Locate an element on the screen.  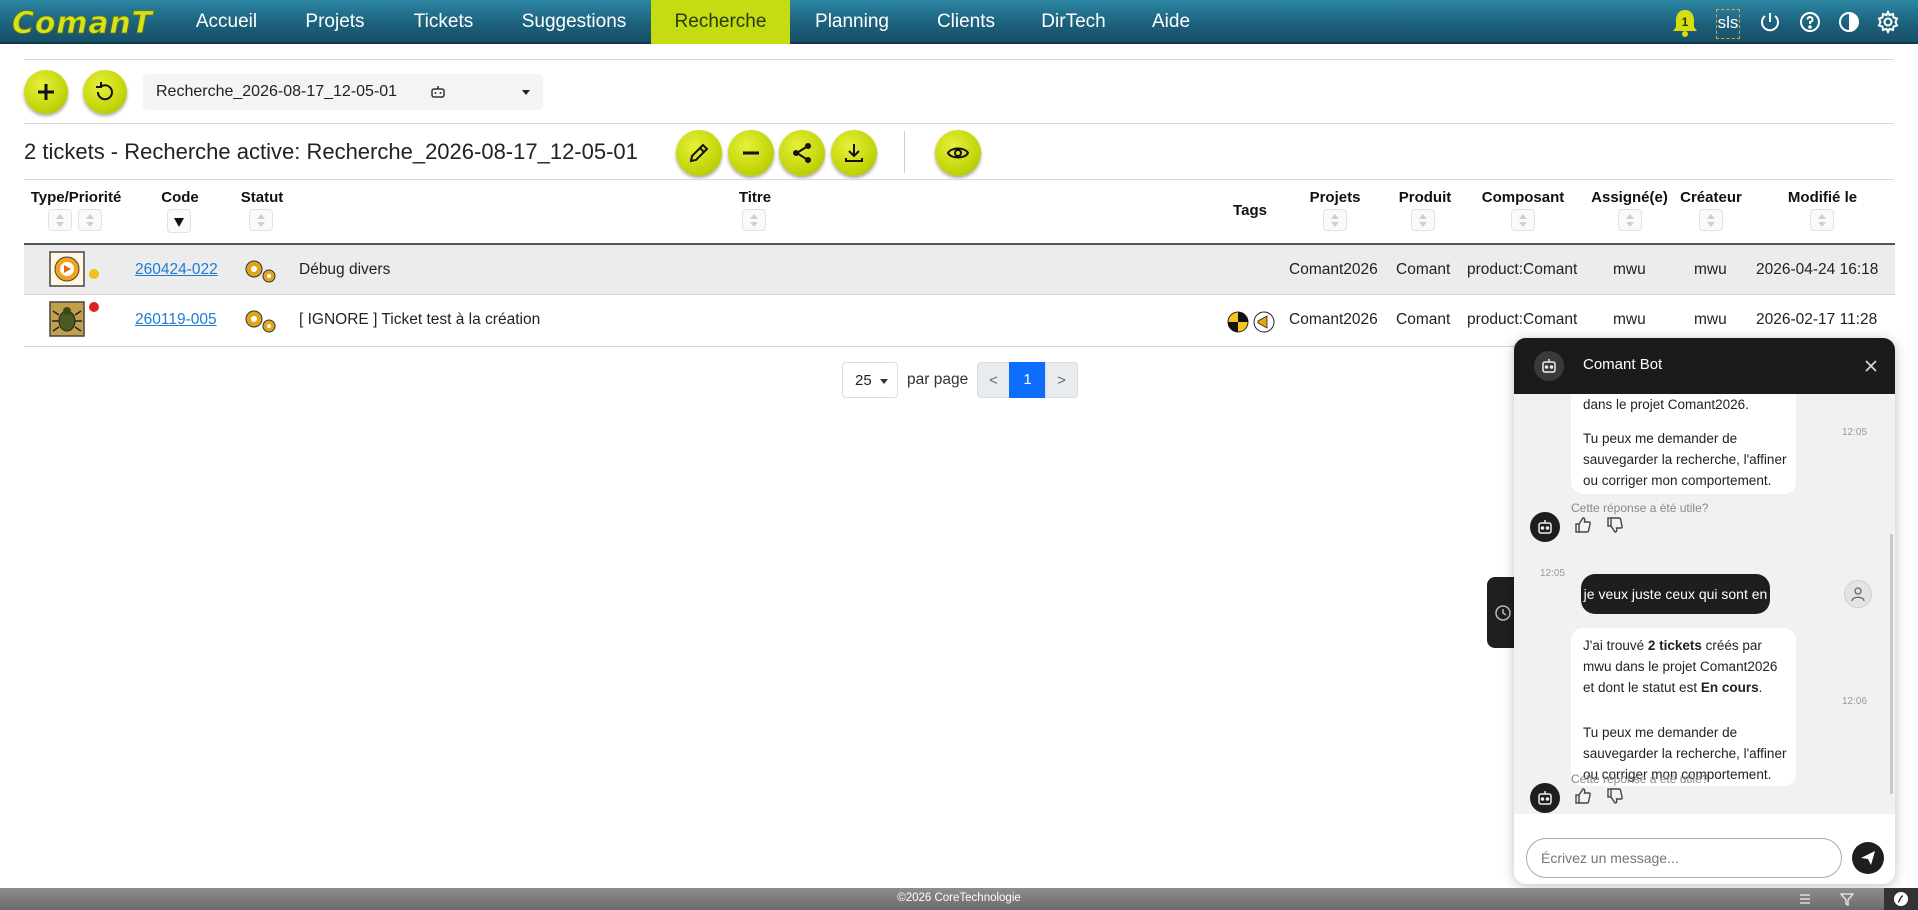
help-icon is located at coordinates (1810, 22).